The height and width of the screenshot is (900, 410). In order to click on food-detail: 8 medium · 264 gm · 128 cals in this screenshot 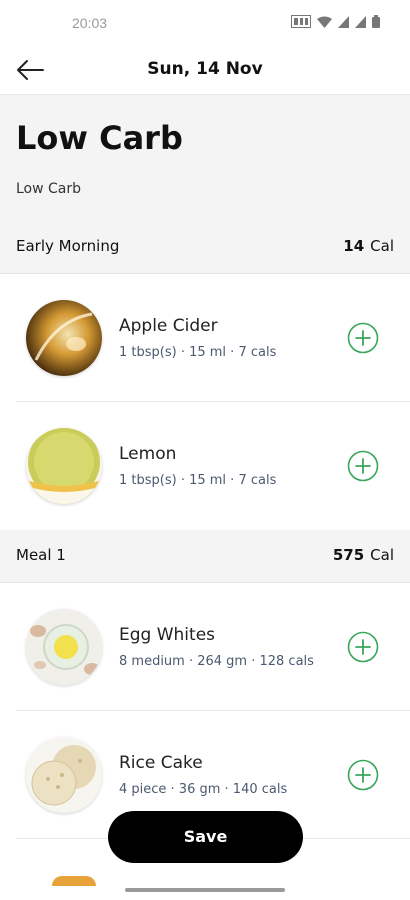, I will do `click(216, 661)`.